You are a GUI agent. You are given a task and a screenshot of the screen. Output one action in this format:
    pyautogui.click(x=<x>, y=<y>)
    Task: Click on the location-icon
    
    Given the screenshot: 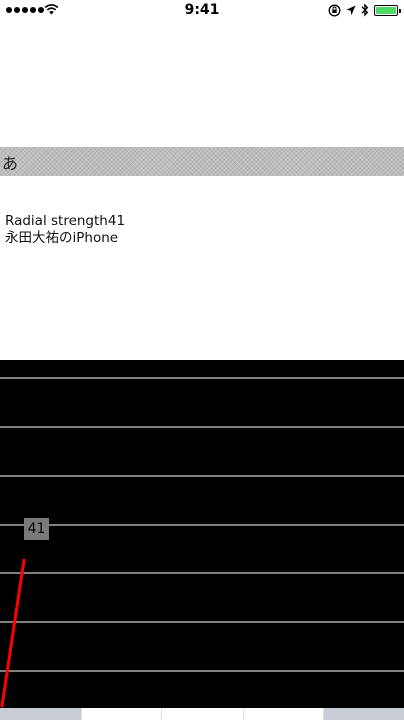 What is the action you would take?
    pyautogui.click(x=351, y=10)
    